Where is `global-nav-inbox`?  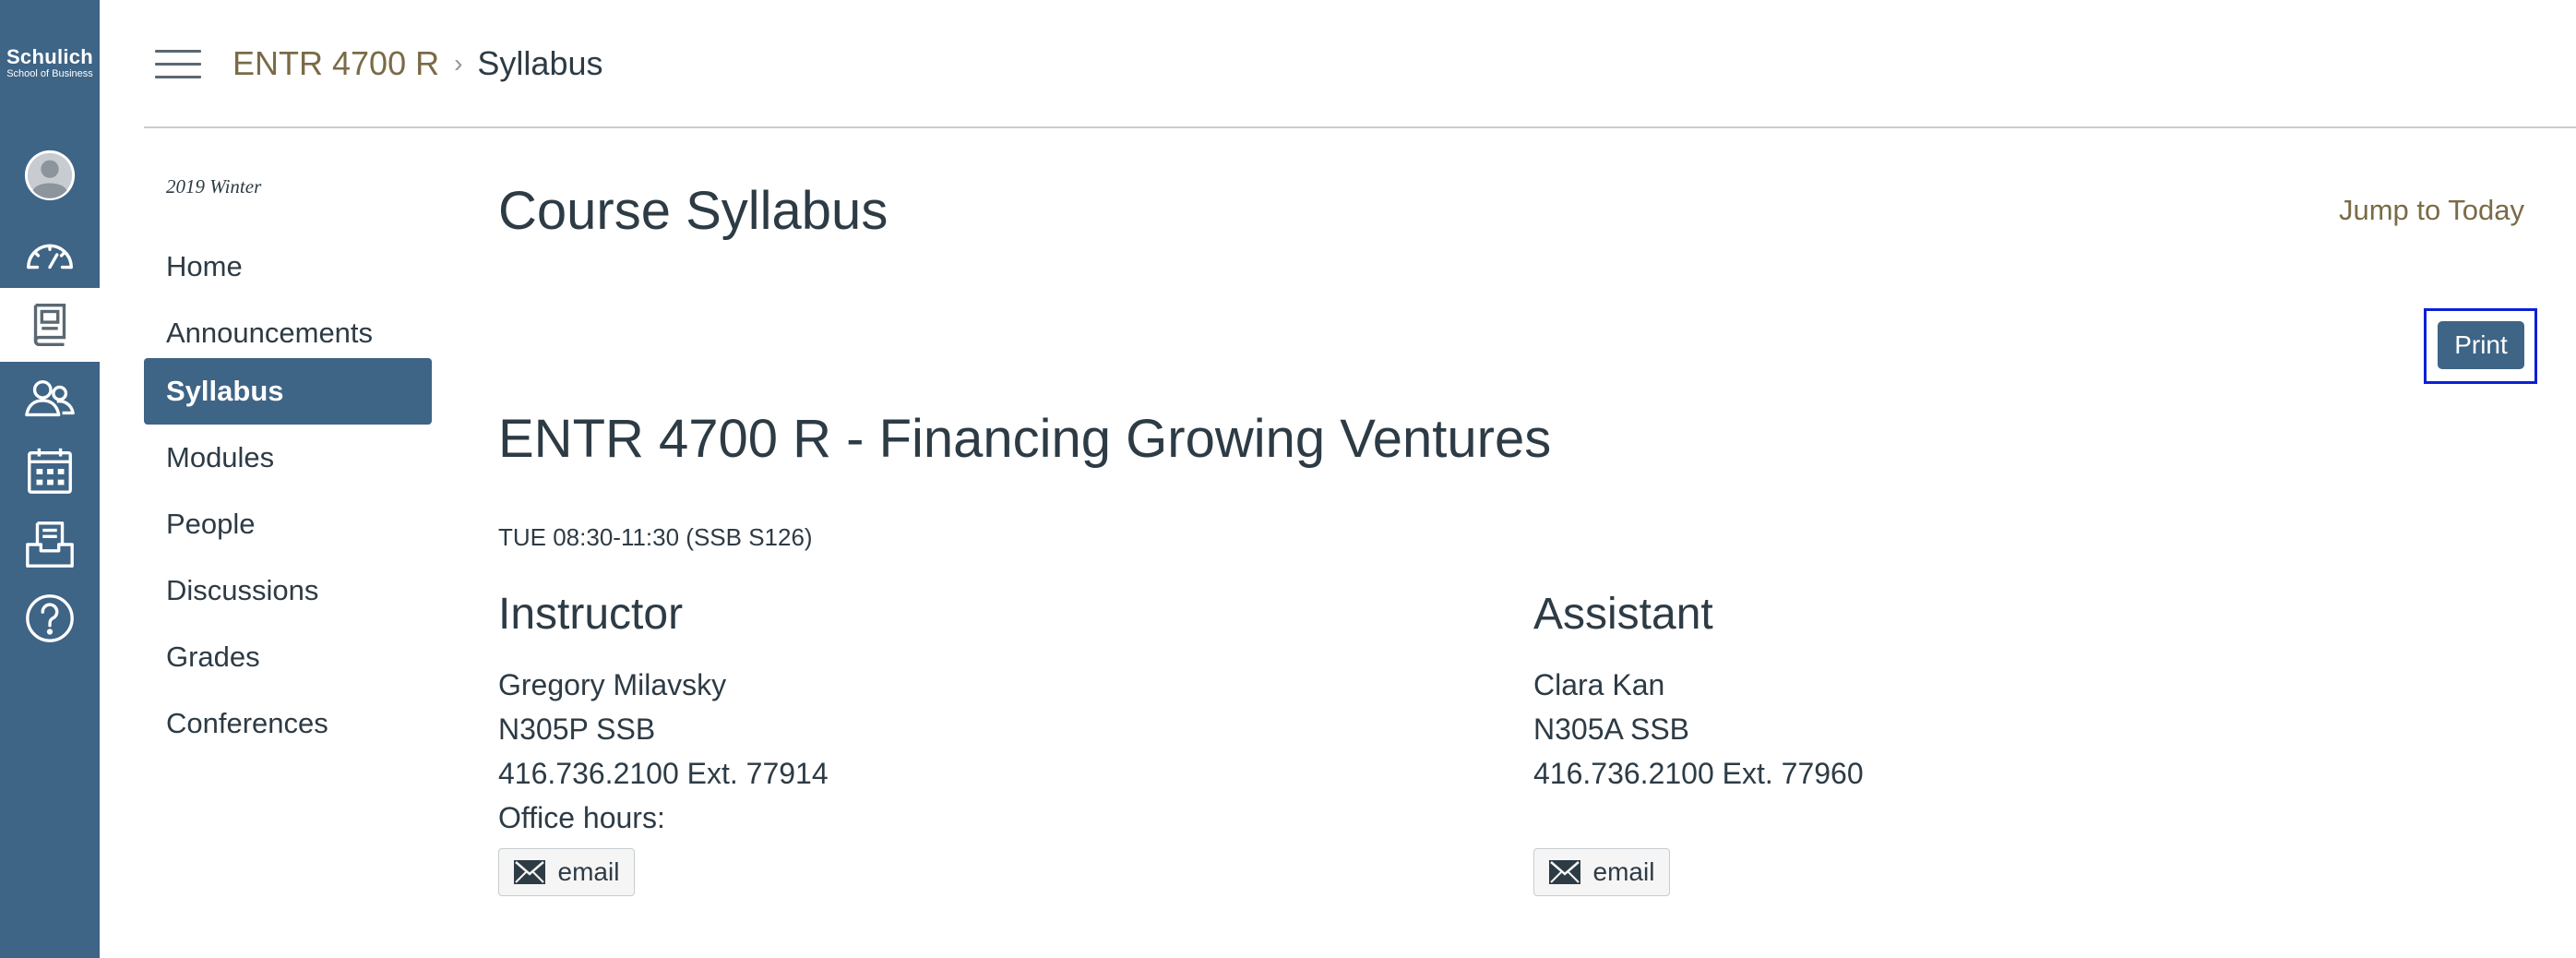 global-nav-inbox is located at coordinates (50, 544).